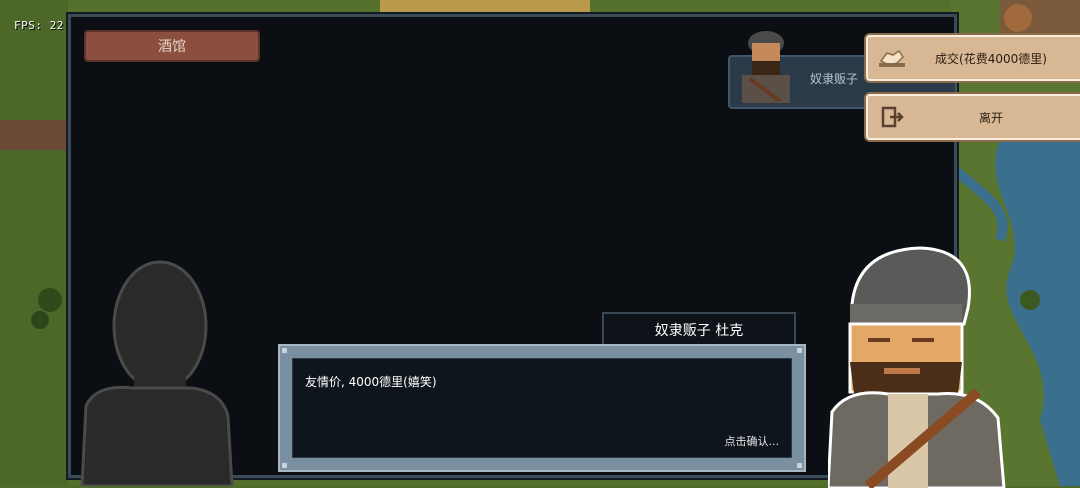 This screenshot has width=1080, height=488. I want to click on player-silhouette, so click(157, 373).